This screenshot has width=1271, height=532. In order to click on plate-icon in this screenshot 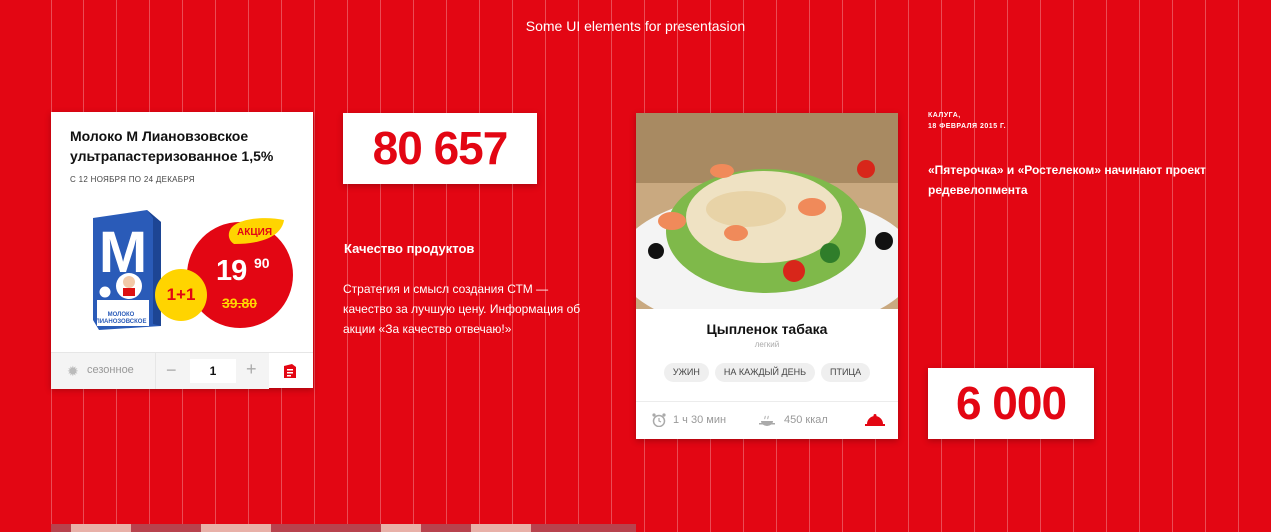, I will do `click(767, 420)`.